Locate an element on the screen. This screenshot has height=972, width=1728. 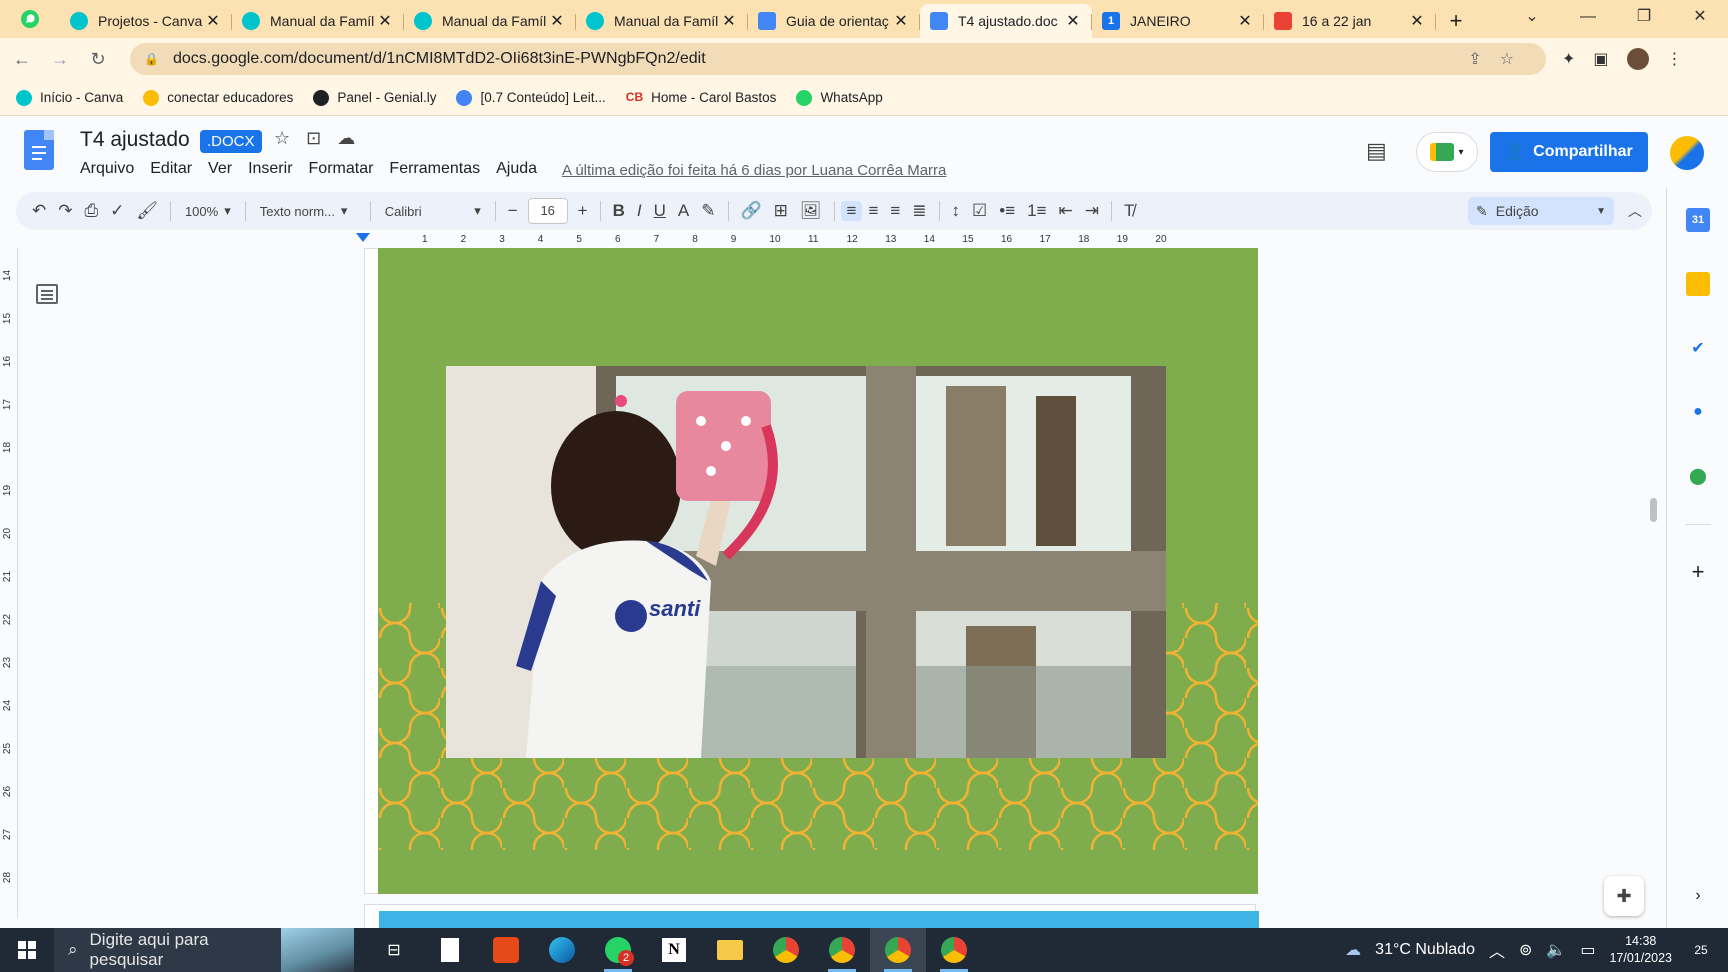
tasks-icon: ✔ is located at coordinates (1698, 348).